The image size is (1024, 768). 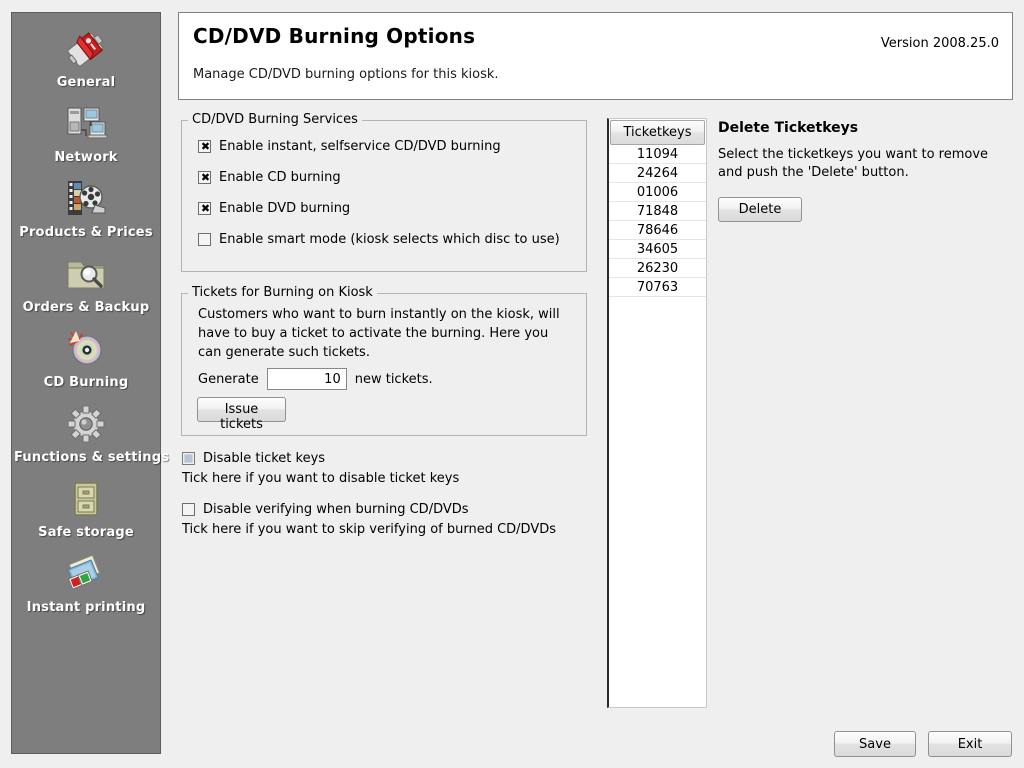 What do you see at coordinates (86, 499) in the screenshot?
I see `filing-cabinet-icon` at bounding box center [86, 499].